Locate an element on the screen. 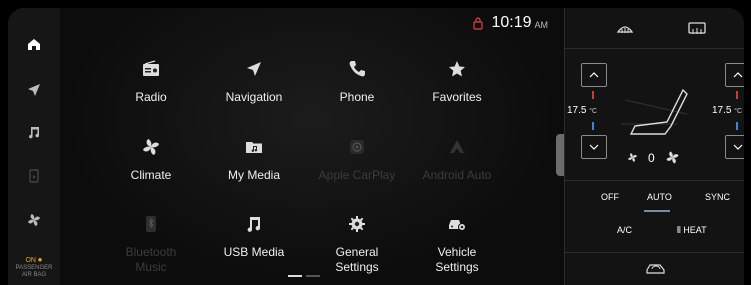 This screenshot has width=751, height=285. home-icon is located at coordinates (34, 44).